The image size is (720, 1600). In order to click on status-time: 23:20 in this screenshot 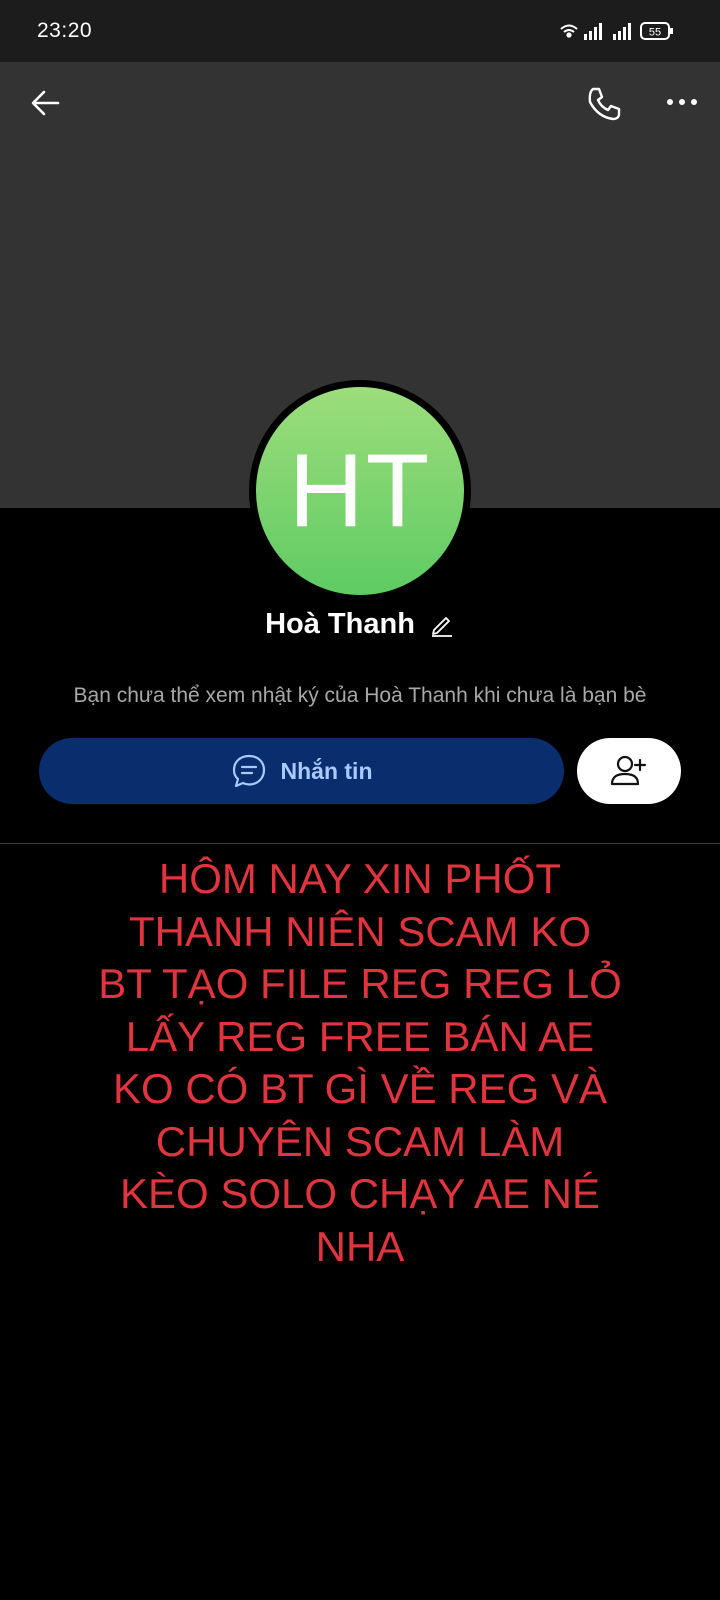, I will do `click(65, 30)`.